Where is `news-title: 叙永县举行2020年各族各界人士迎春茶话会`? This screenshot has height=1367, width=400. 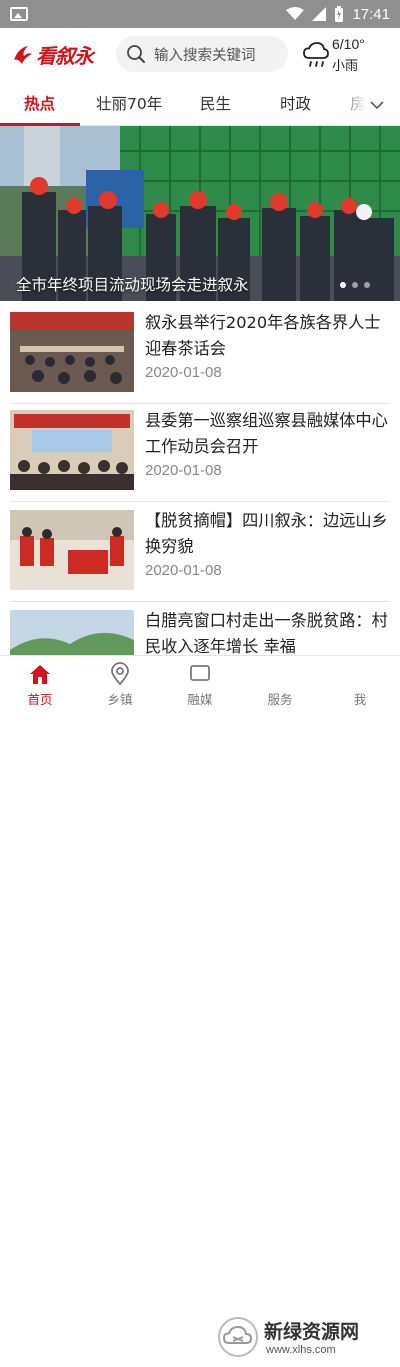
news-title: 叙永县举行2020年各族各界人士迎春茶话会 is located at coordinates (263, 335).